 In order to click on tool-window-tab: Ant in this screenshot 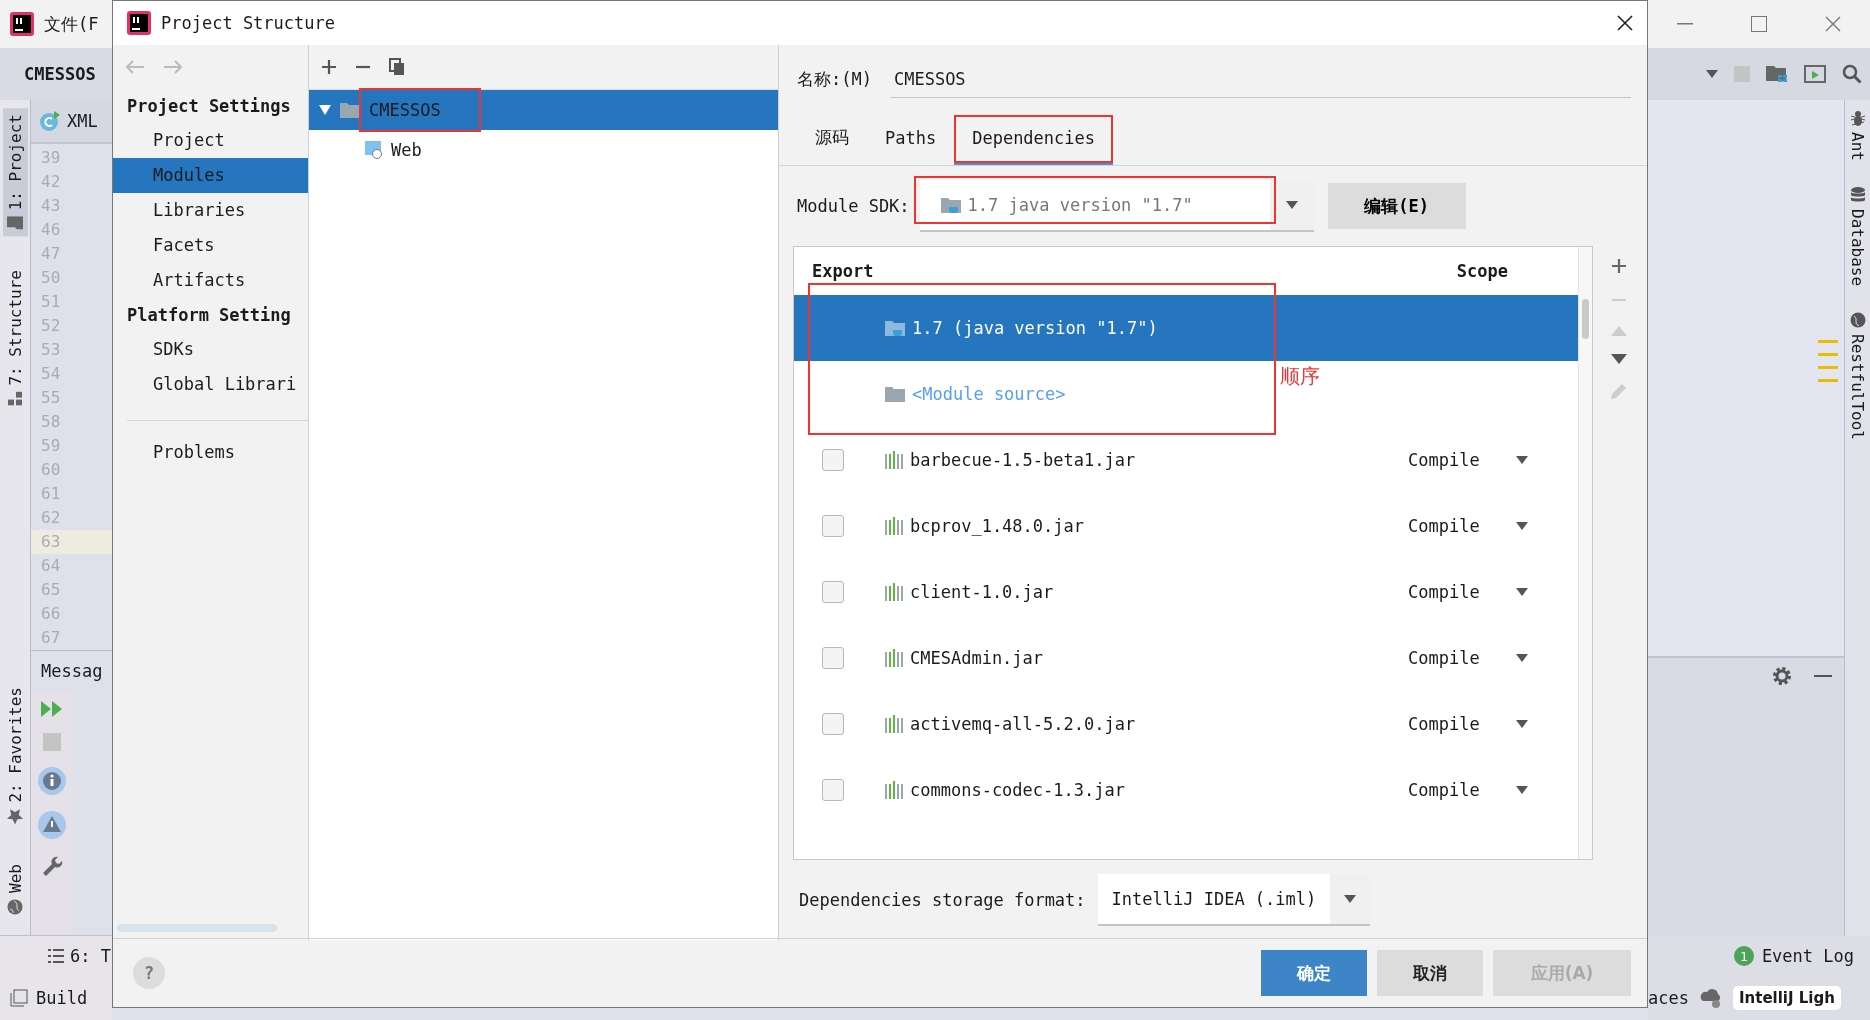, I will do `click(1857, 135)`.